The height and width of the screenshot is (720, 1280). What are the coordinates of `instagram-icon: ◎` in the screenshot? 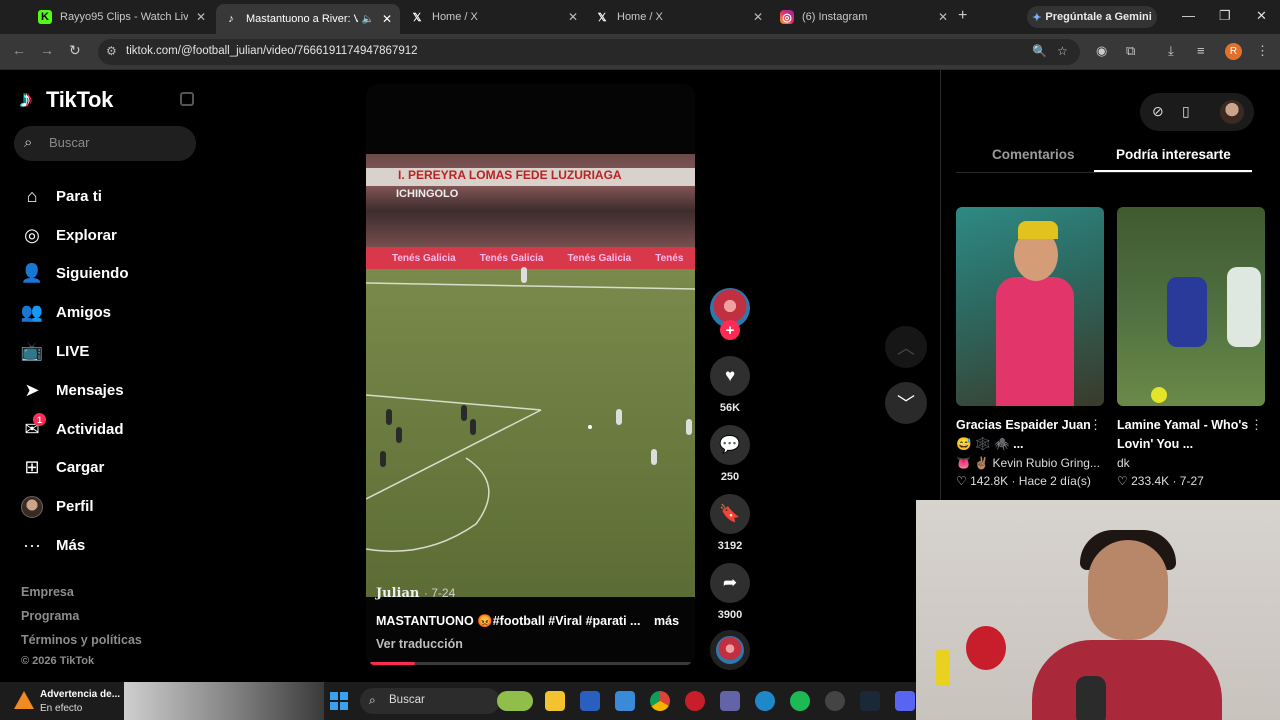 It's located at (787, 17).